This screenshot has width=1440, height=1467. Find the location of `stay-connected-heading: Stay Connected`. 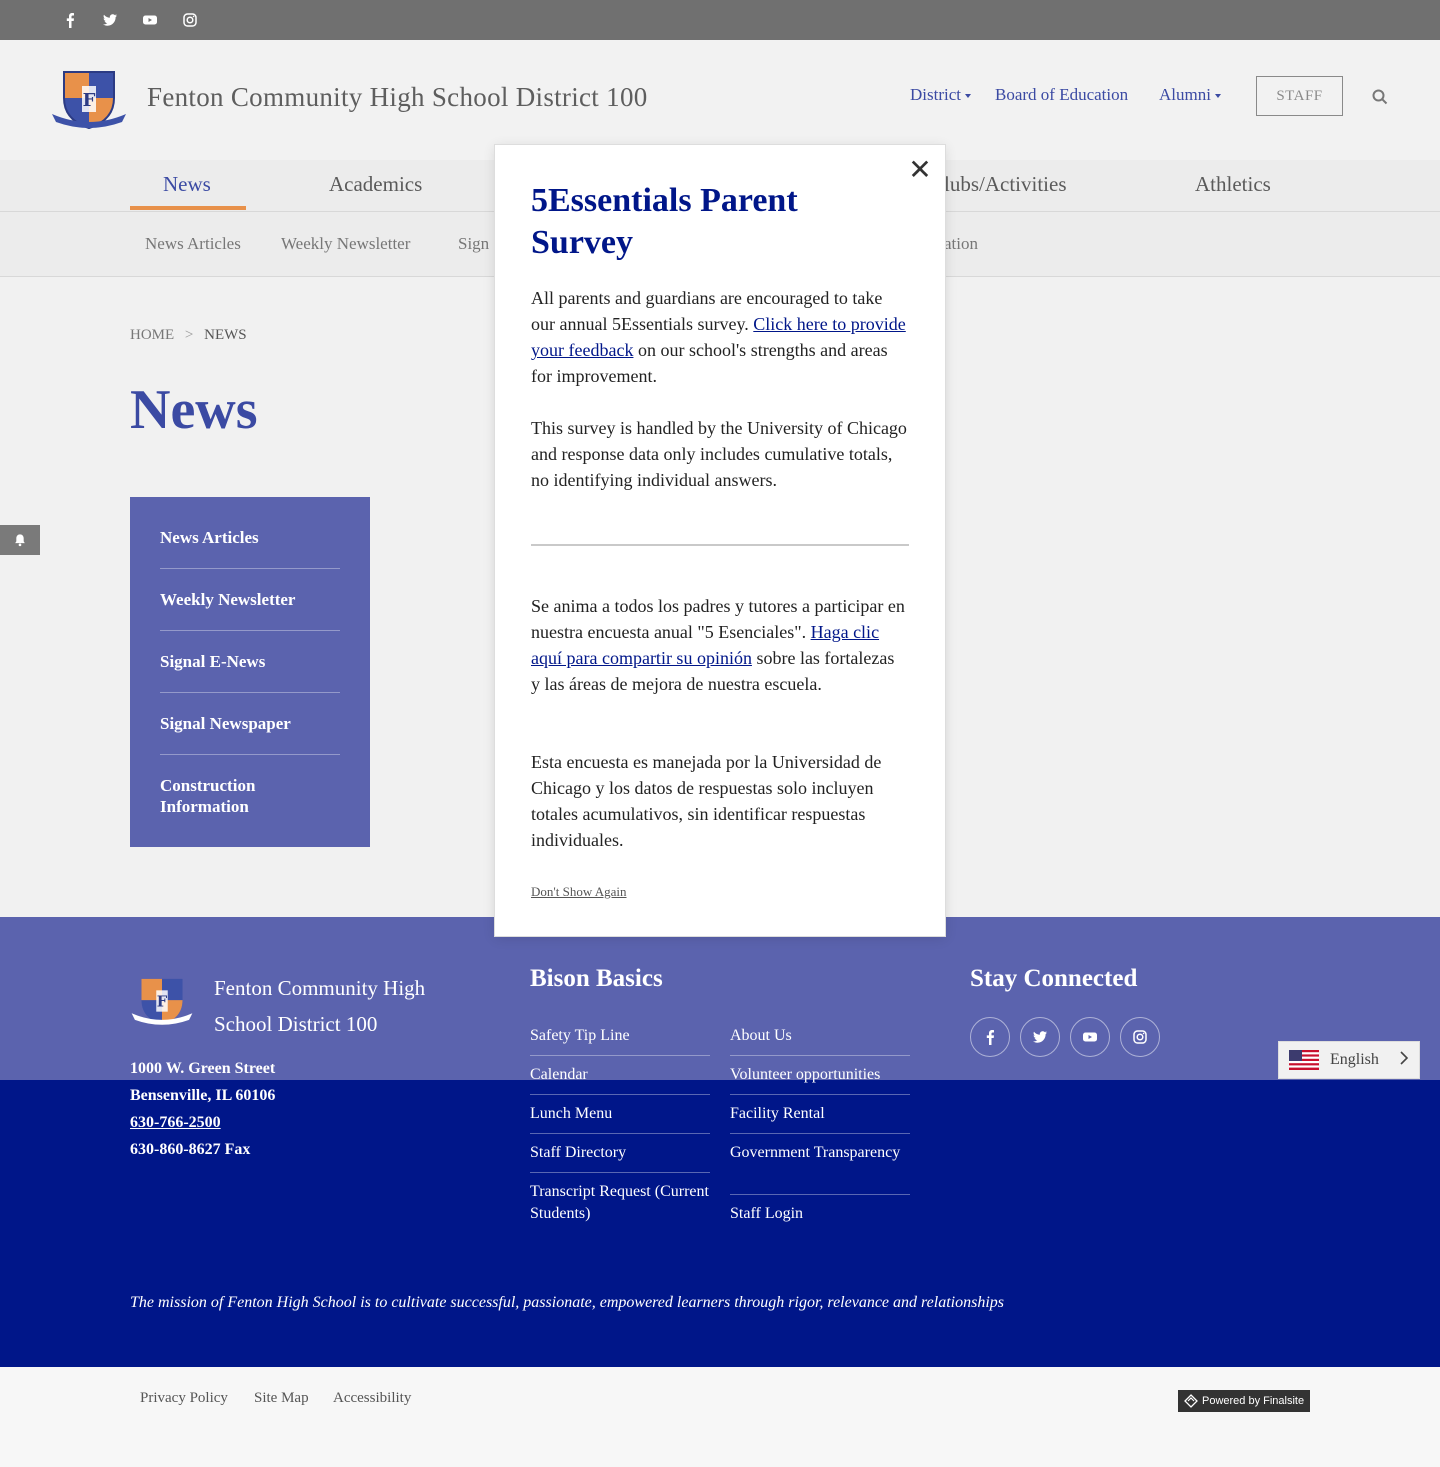

stay-connected-heading: Stay Connected is located at coordinates (1054, 978).